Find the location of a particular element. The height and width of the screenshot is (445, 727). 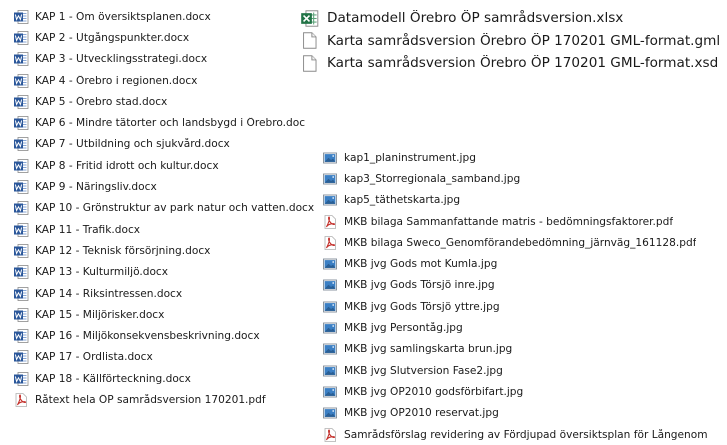

file-item: KAP 14 - Riksintressen.docx is located at coordinates (166, 293).